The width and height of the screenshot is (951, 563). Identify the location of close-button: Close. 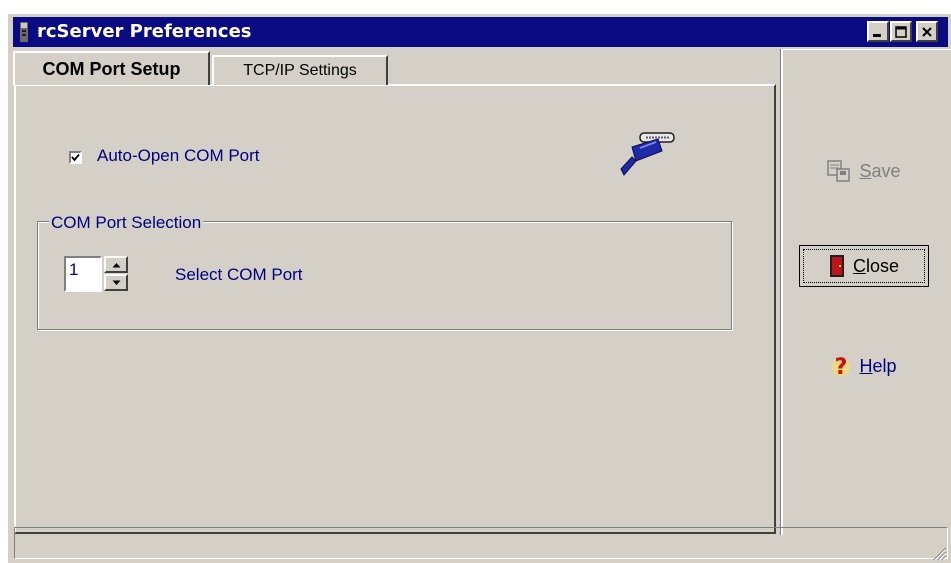
(864, 266).